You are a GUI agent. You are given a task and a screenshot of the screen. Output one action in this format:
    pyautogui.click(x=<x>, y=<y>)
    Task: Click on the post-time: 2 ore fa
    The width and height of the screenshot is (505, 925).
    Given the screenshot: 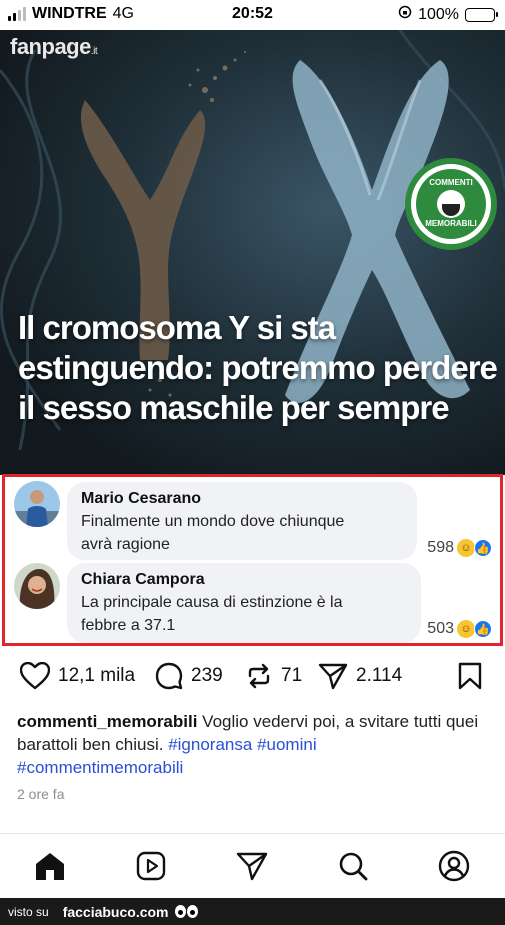 What is the action you would take?
    pyautogui.click(x=41, y=794)
    